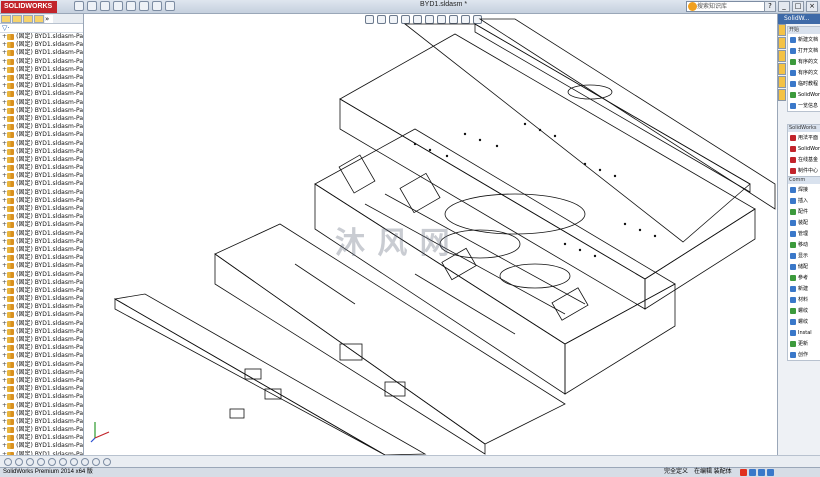  Describe the element at coordinates (107, 461) in the screenshot. I see `dimension-tool-icon` at that location.